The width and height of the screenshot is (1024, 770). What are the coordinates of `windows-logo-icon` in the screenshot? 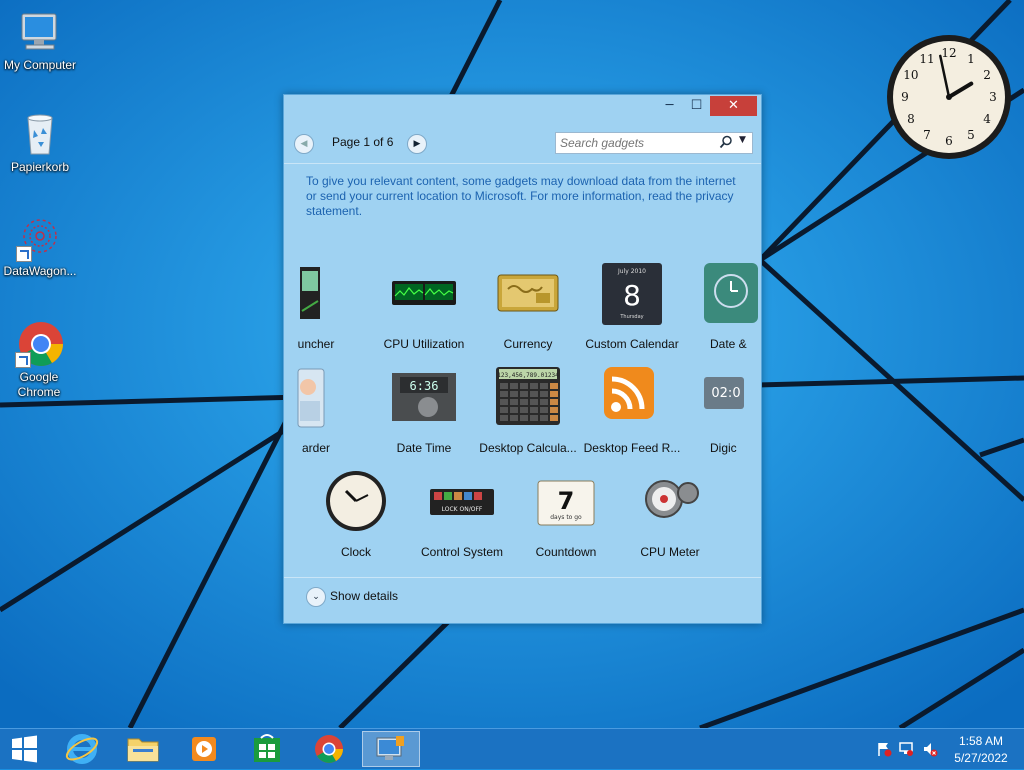 It's located at (24, 749).